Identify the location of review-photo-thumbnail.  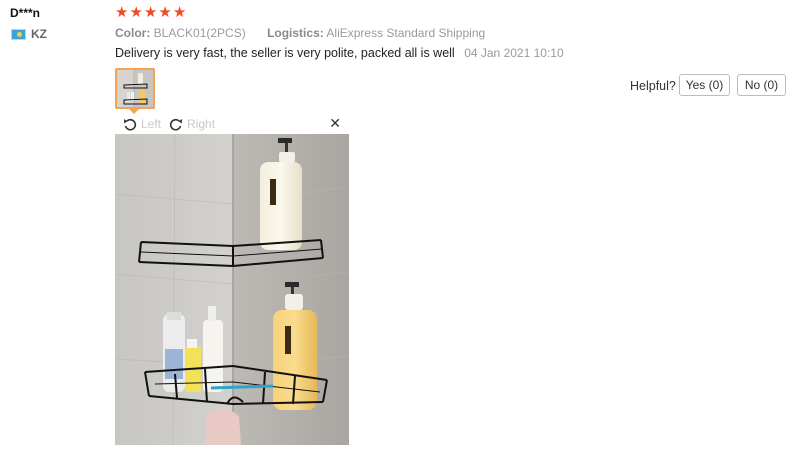
(135, 88).